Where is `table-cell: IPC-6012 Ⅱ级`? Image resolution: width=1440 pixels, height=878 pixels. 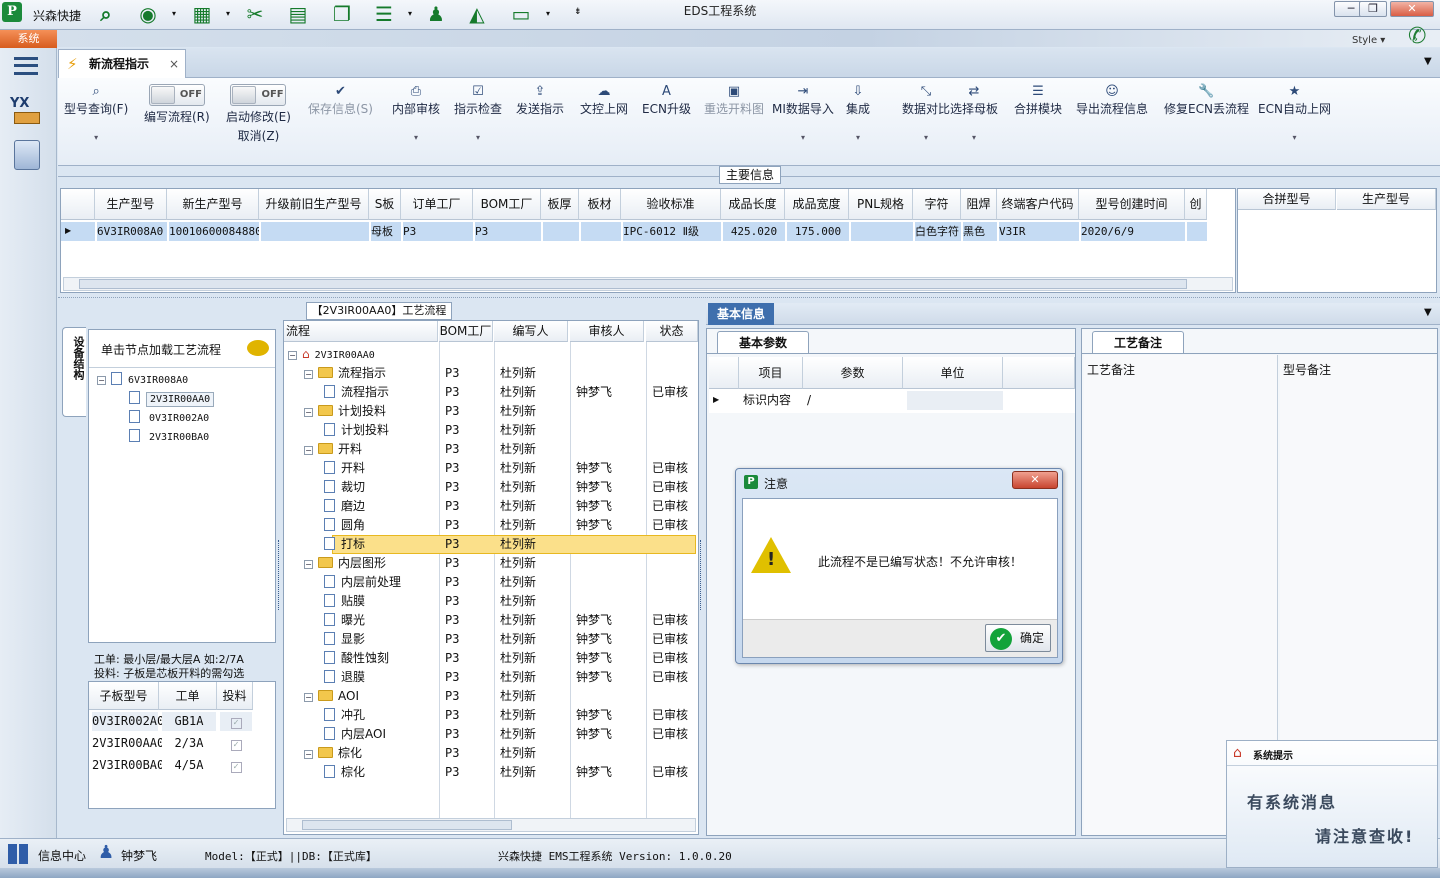
table-cell: IPC-6012 Ⅱ级 is located at coordinates (672, 231).